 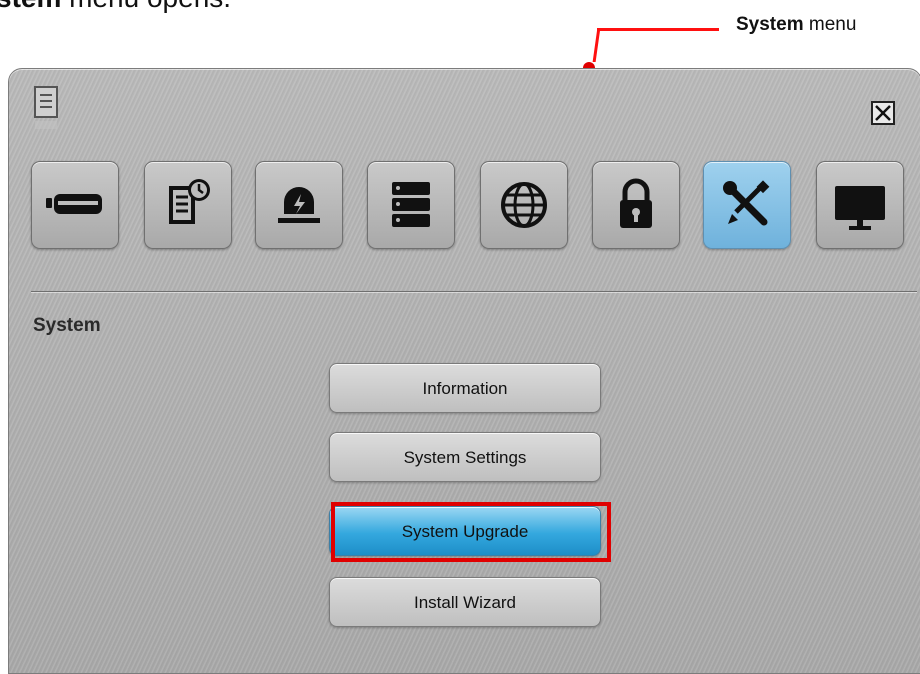 I want to click on system-settings-button: System Settings, so click(x=465, y=457).